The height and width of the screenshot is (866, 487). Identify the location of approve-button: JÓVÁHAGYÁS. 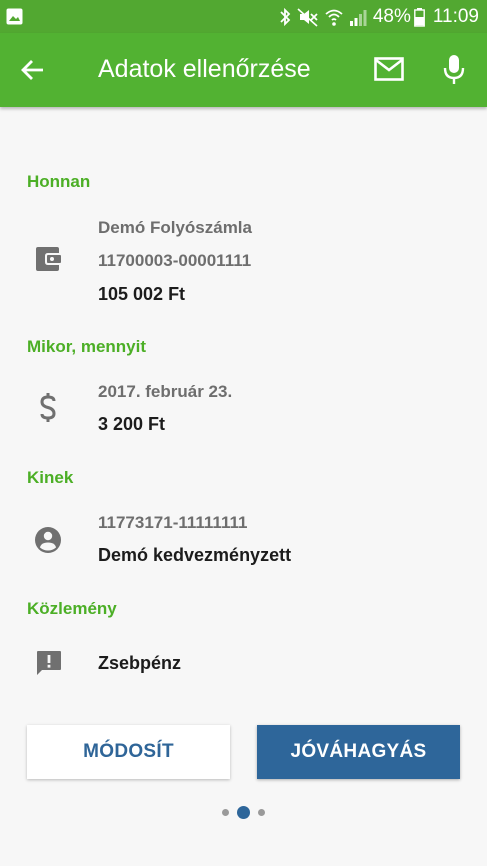
(358, 752).